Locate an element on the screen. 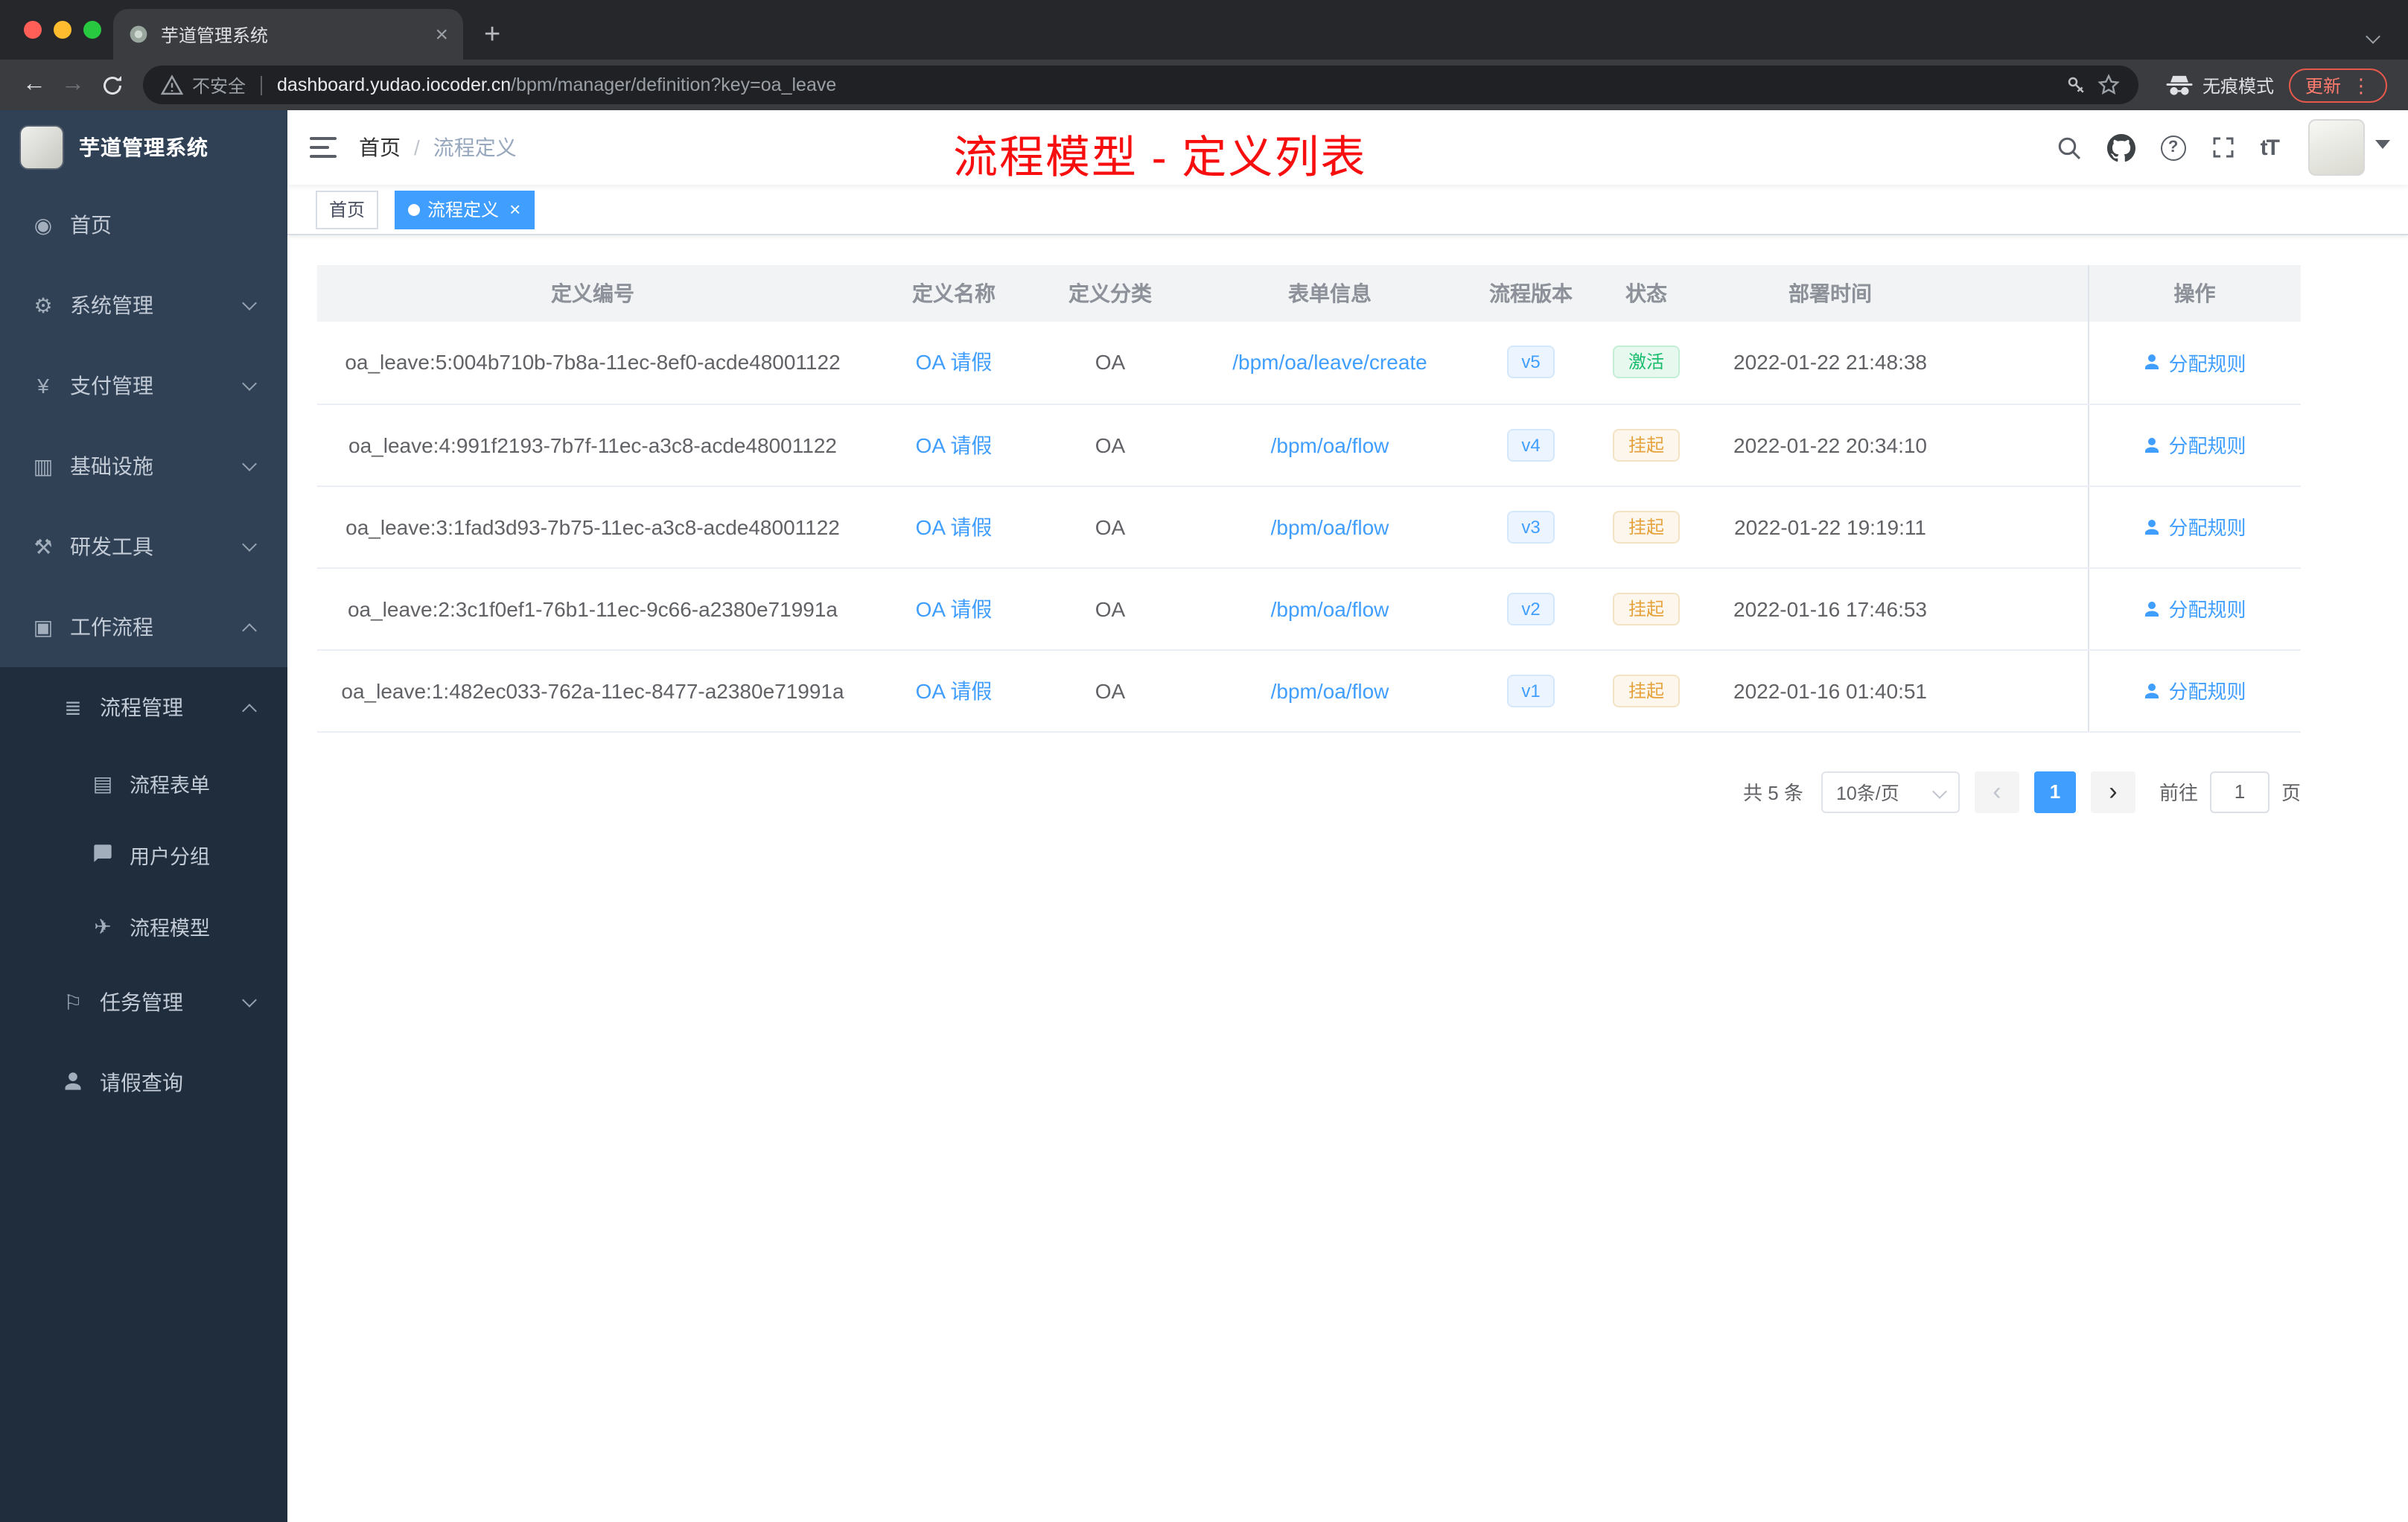 The width and height of the screenshot is (2408, 1522). user-menu is located at coordinates (2349, 147).